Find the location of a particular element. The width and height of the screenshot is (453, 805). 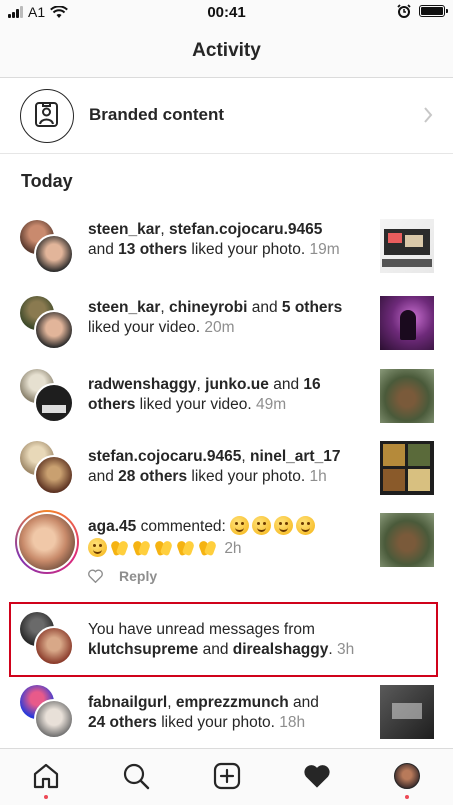

others-count: 24 others is located at coordinates (122, 722).